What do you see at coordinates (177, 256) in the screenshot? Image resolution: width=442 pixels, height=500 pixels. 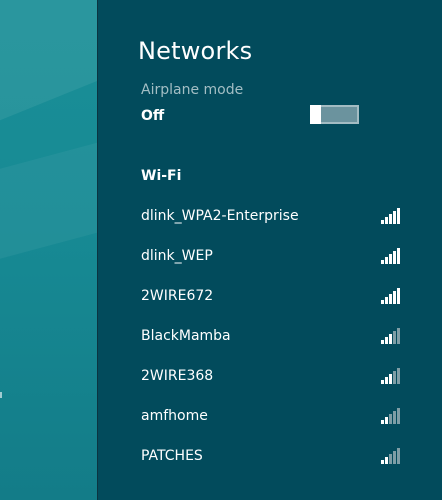 I see `network-name: dlink_WEP` at bounding box center [177, 256].